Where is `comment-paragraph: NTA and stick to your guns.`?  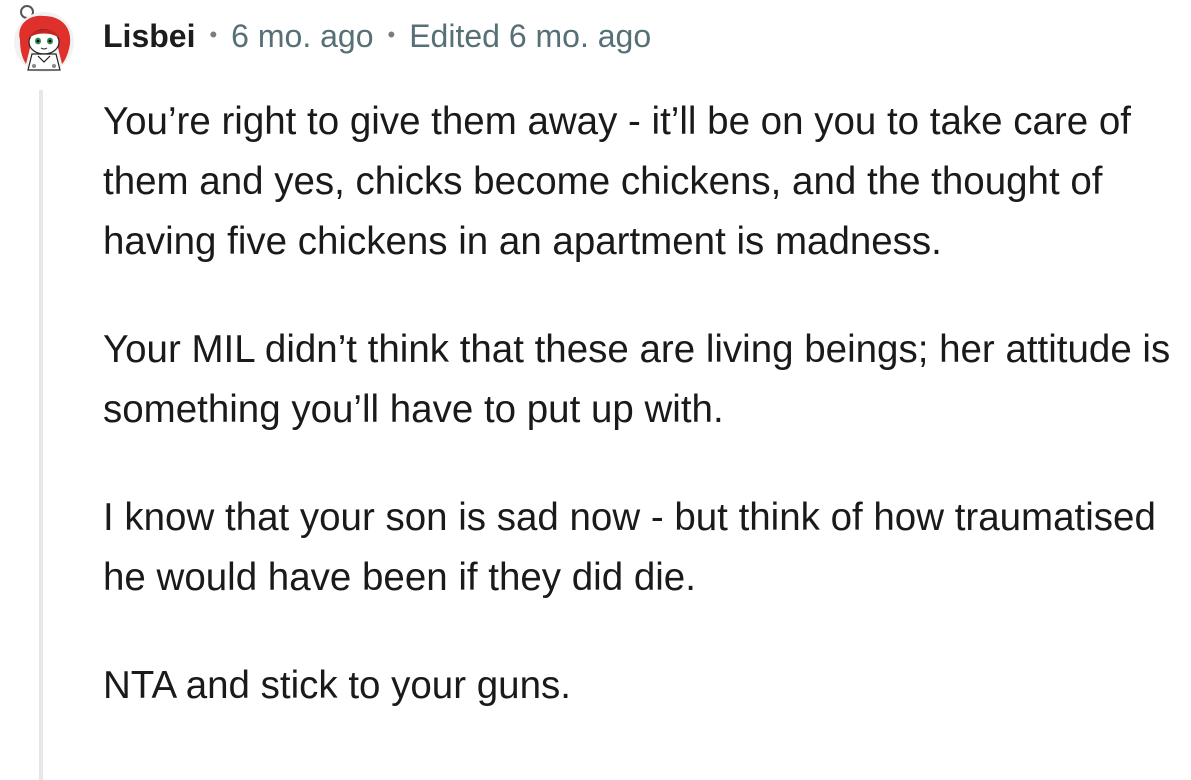
comment-paragraph: NTA and stick to your guns. is located at coordinates (337, 685).